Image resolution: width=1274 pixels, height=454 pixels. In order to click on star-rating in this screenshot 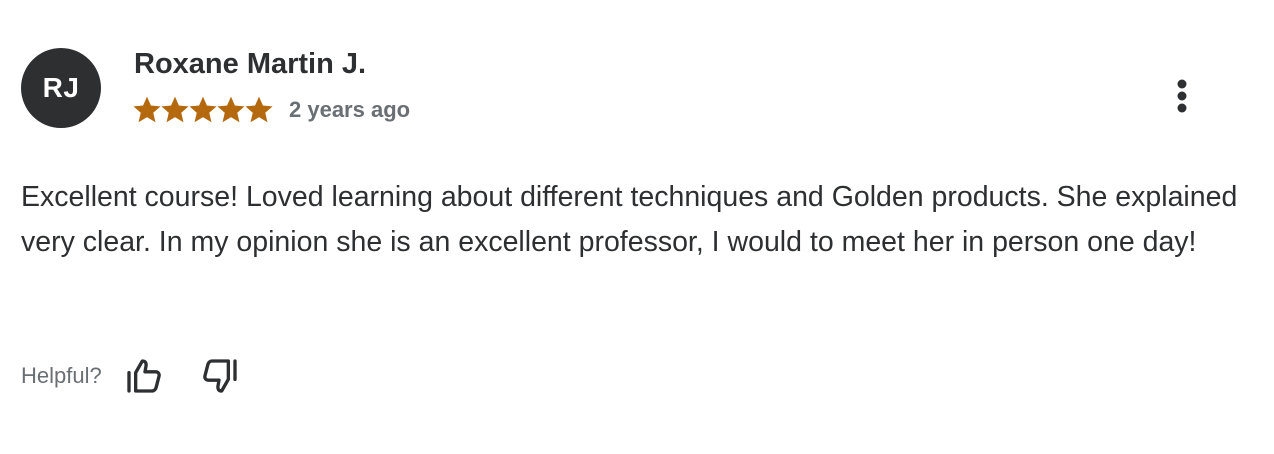, I will do `click(203, 110)`.